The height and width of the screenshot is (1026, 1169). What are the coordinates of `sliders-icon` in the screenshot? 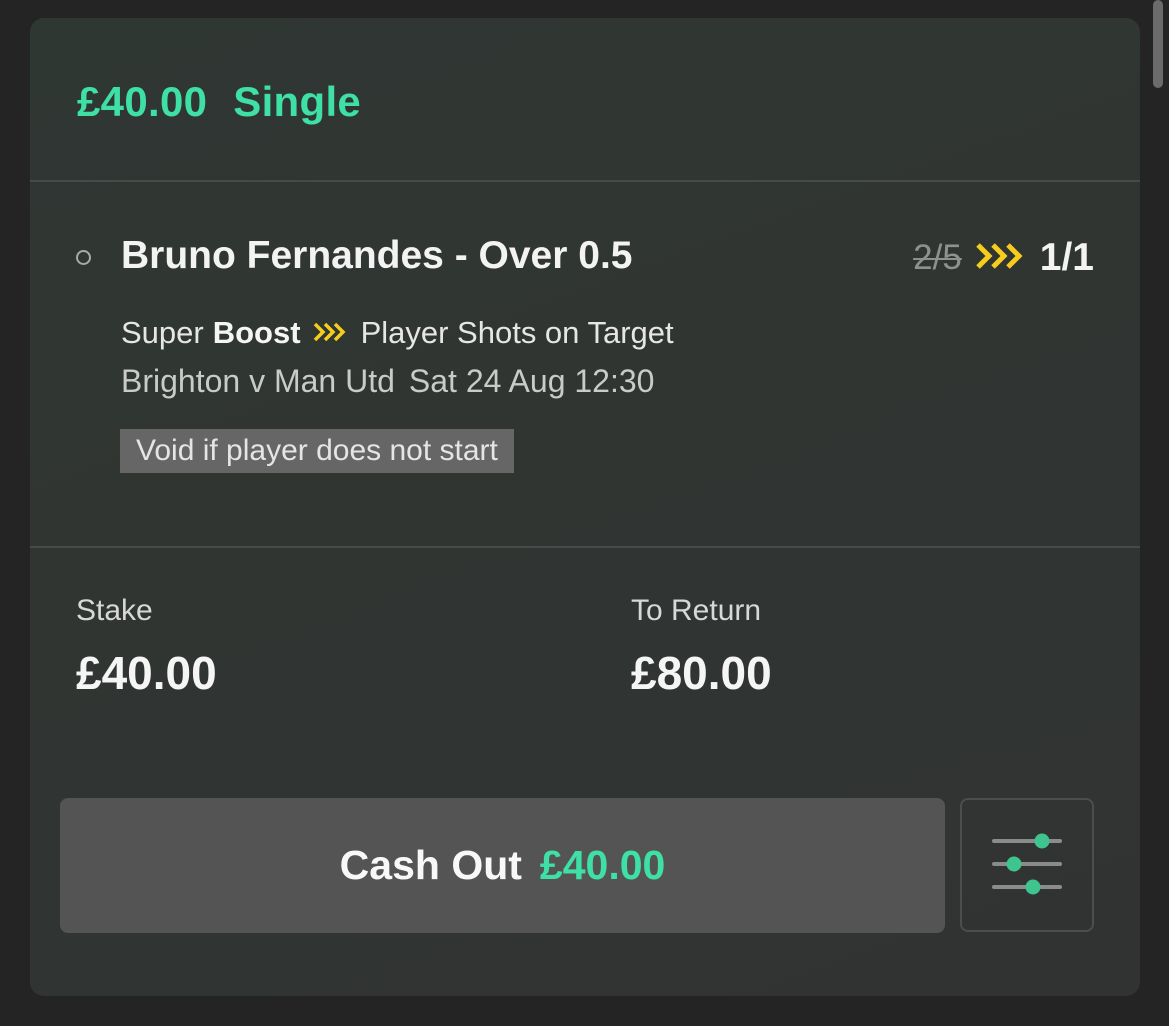 It's located at (1027, 865).